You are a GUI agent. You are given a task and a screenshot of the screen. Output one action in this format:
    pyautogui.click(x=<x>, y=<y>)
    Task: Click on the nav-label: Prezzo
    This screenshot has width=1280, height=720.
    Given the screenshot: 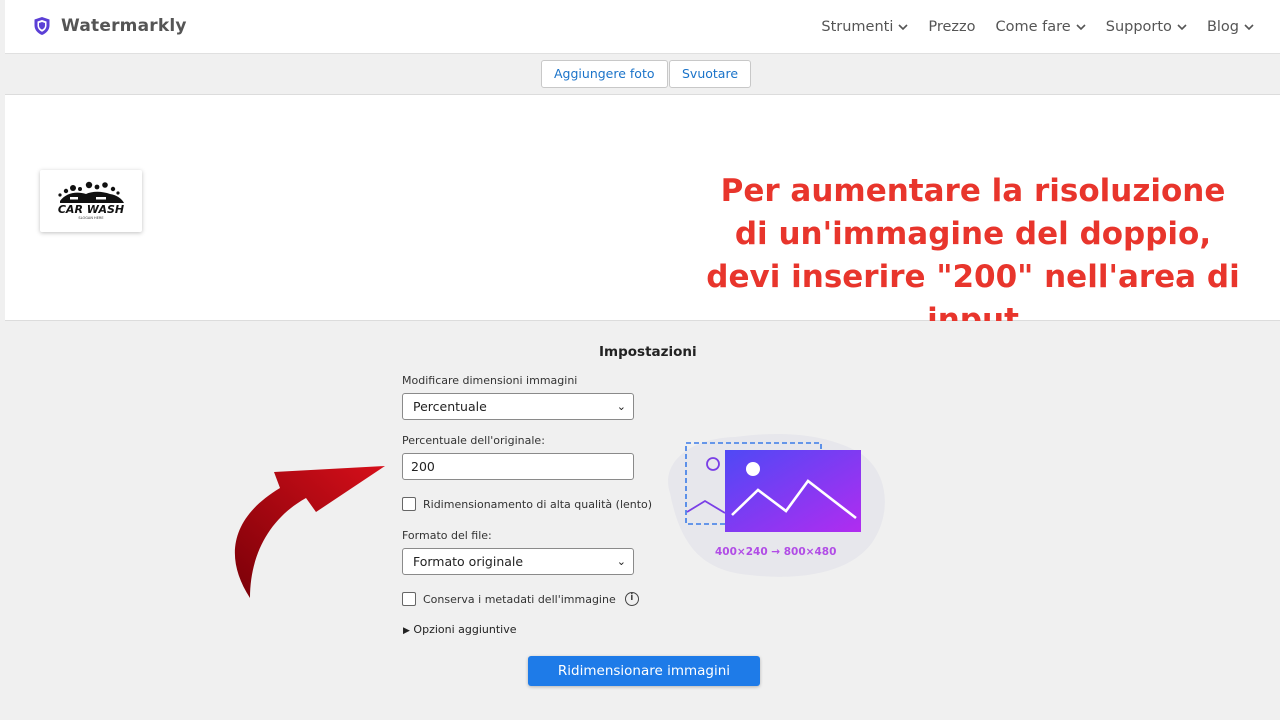 What is the action you would take?
    pyautogui.click(x=952, y=27)
    